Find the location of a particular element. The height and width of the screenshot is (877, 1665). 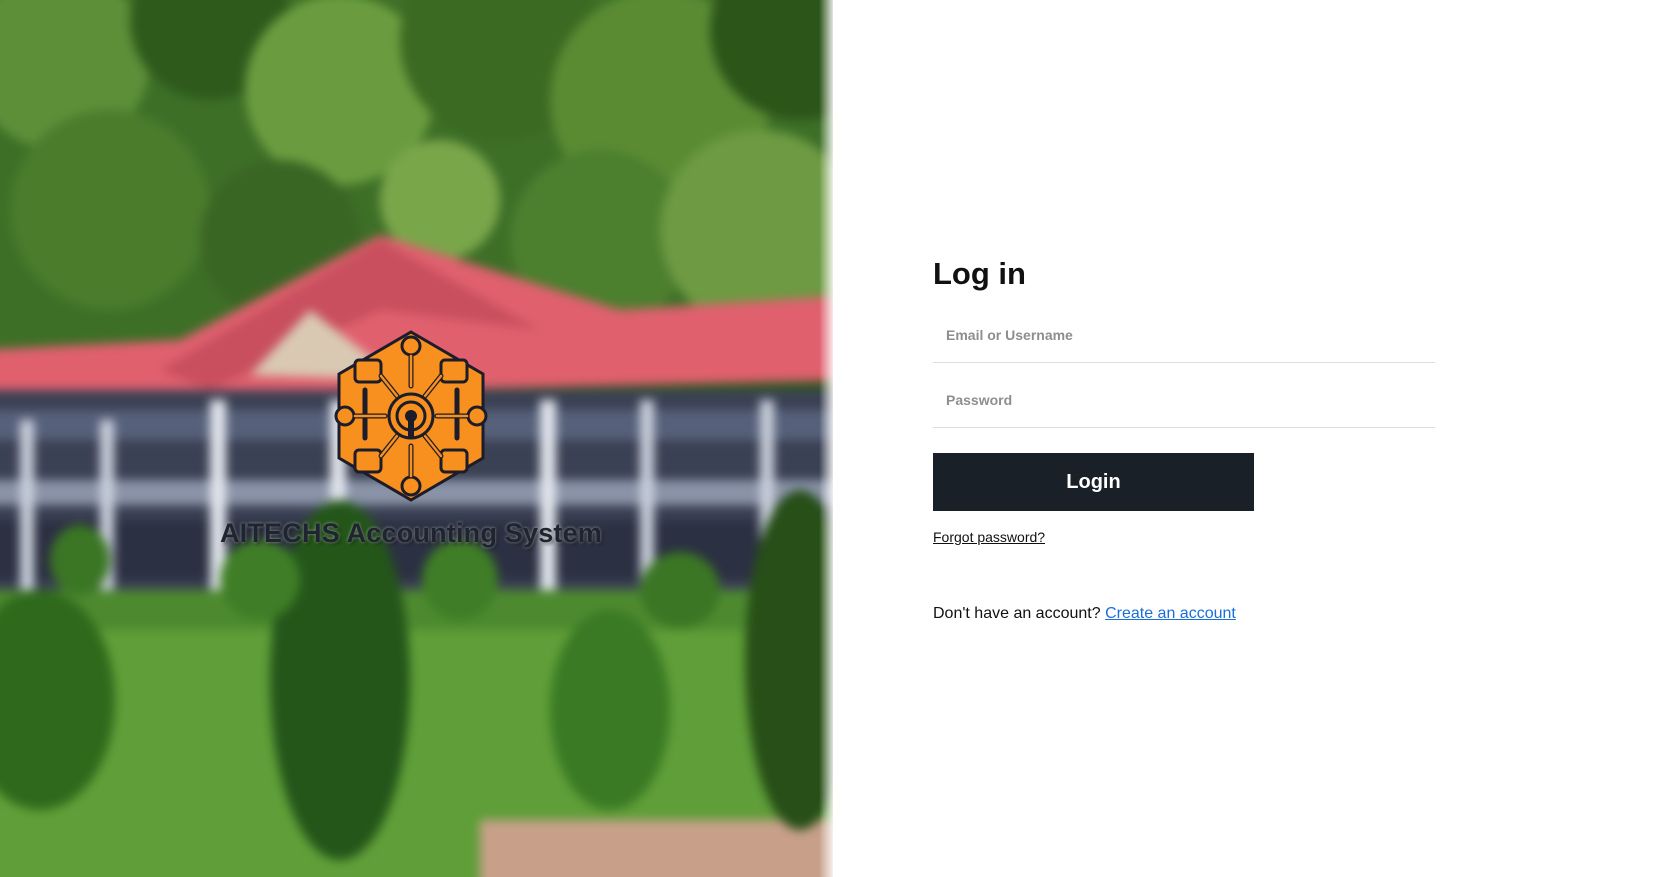

create-account-link: Create an account is located at coordinates (1170, 613).